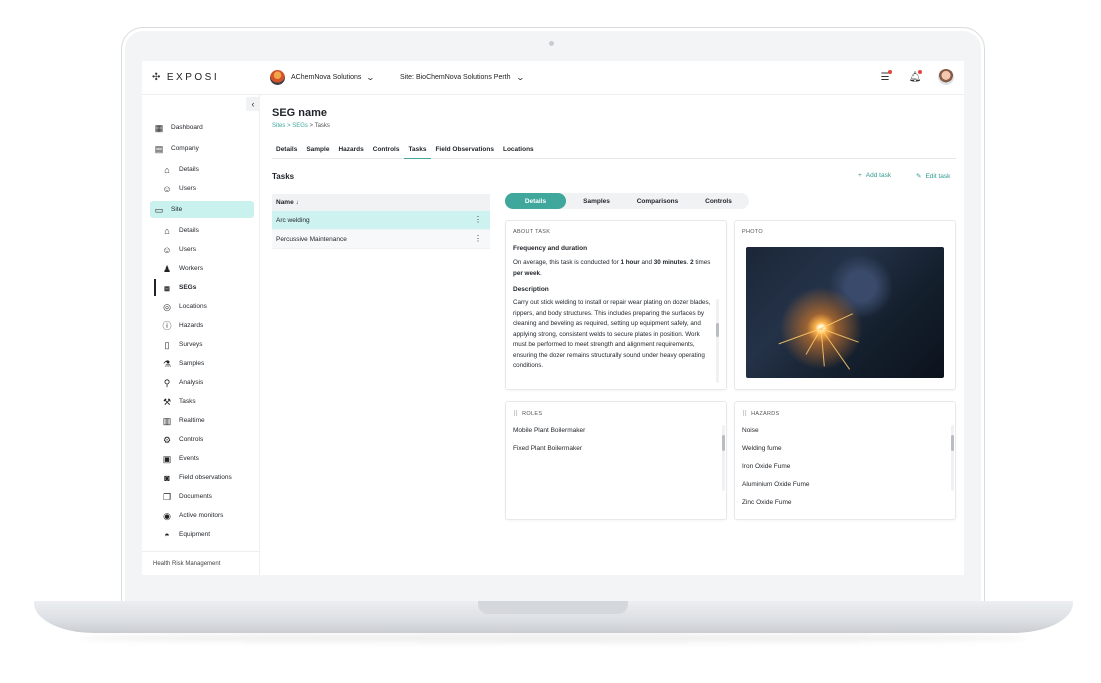 Image resolution: width=1101 pixels, height=683 pixels. I want to click on sidebar-item-hazards: ⓘ Hazards, so click(202, 325).